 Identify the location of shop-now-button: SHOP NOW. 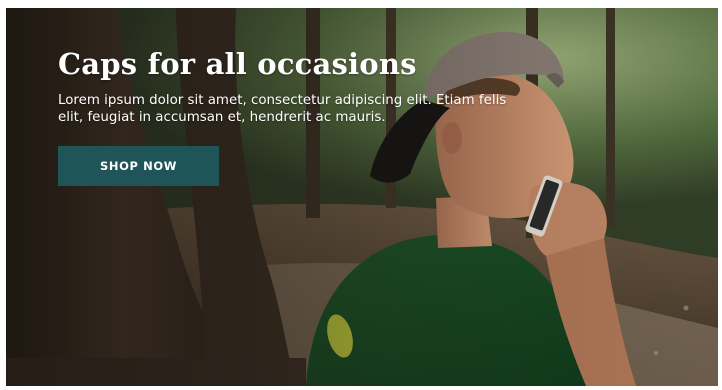
(138, 166).